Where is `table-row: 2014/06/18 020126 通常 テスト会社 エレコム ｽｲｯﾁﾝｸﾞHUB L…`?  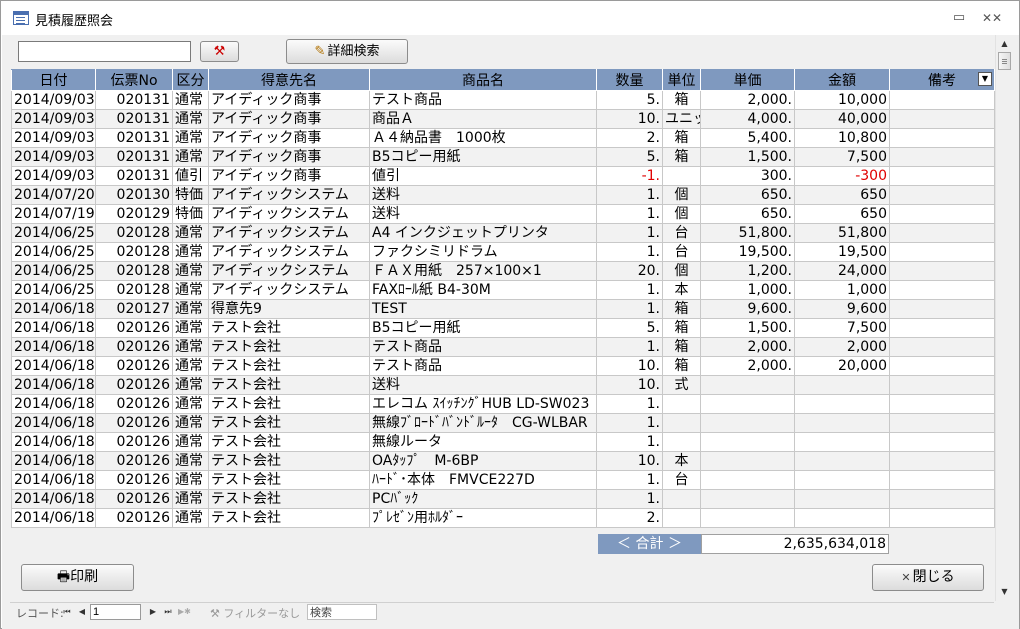
table-row: 2014/06/18 020126 通常 テスト会社 エレコム ｽｲｯﾁﾝｸﾞHUB L… is located at coordinates (503, 404).